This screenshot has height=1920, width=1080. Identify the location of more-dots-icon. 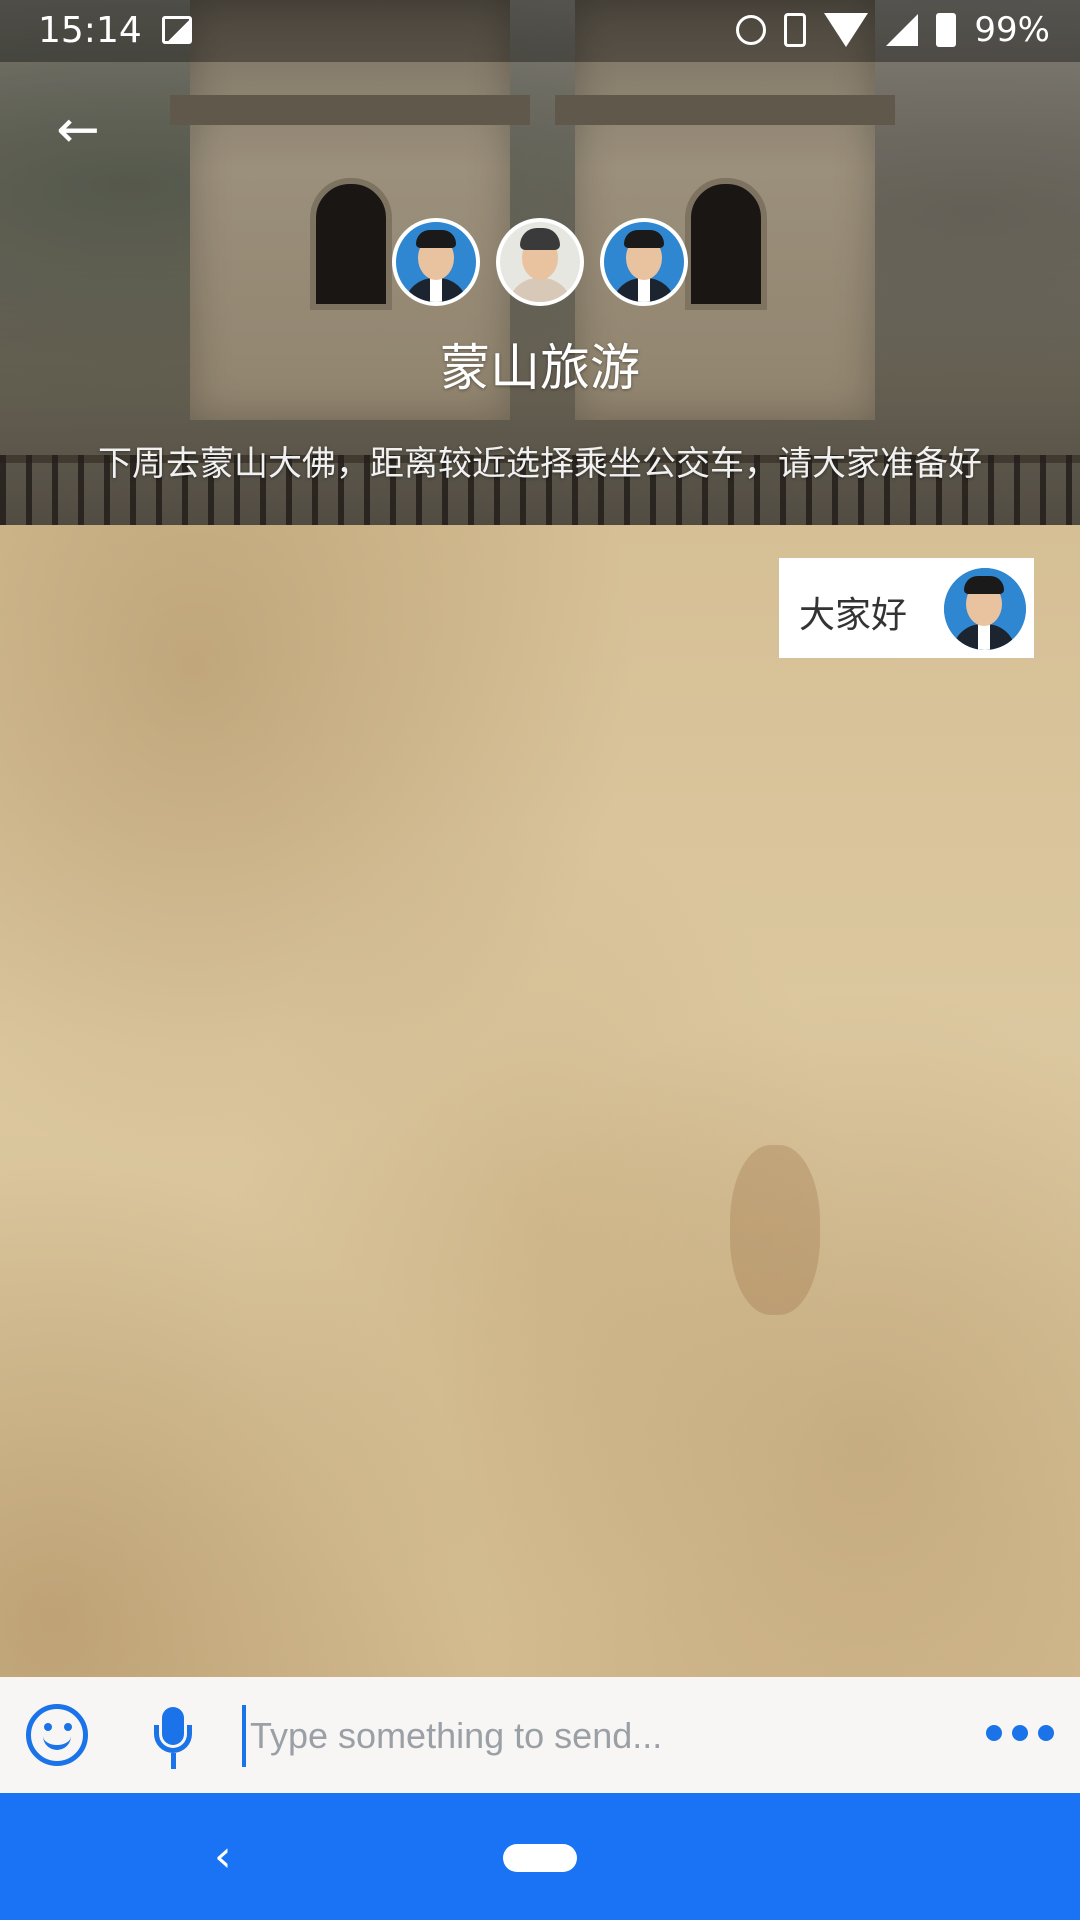
(1020, 1733).